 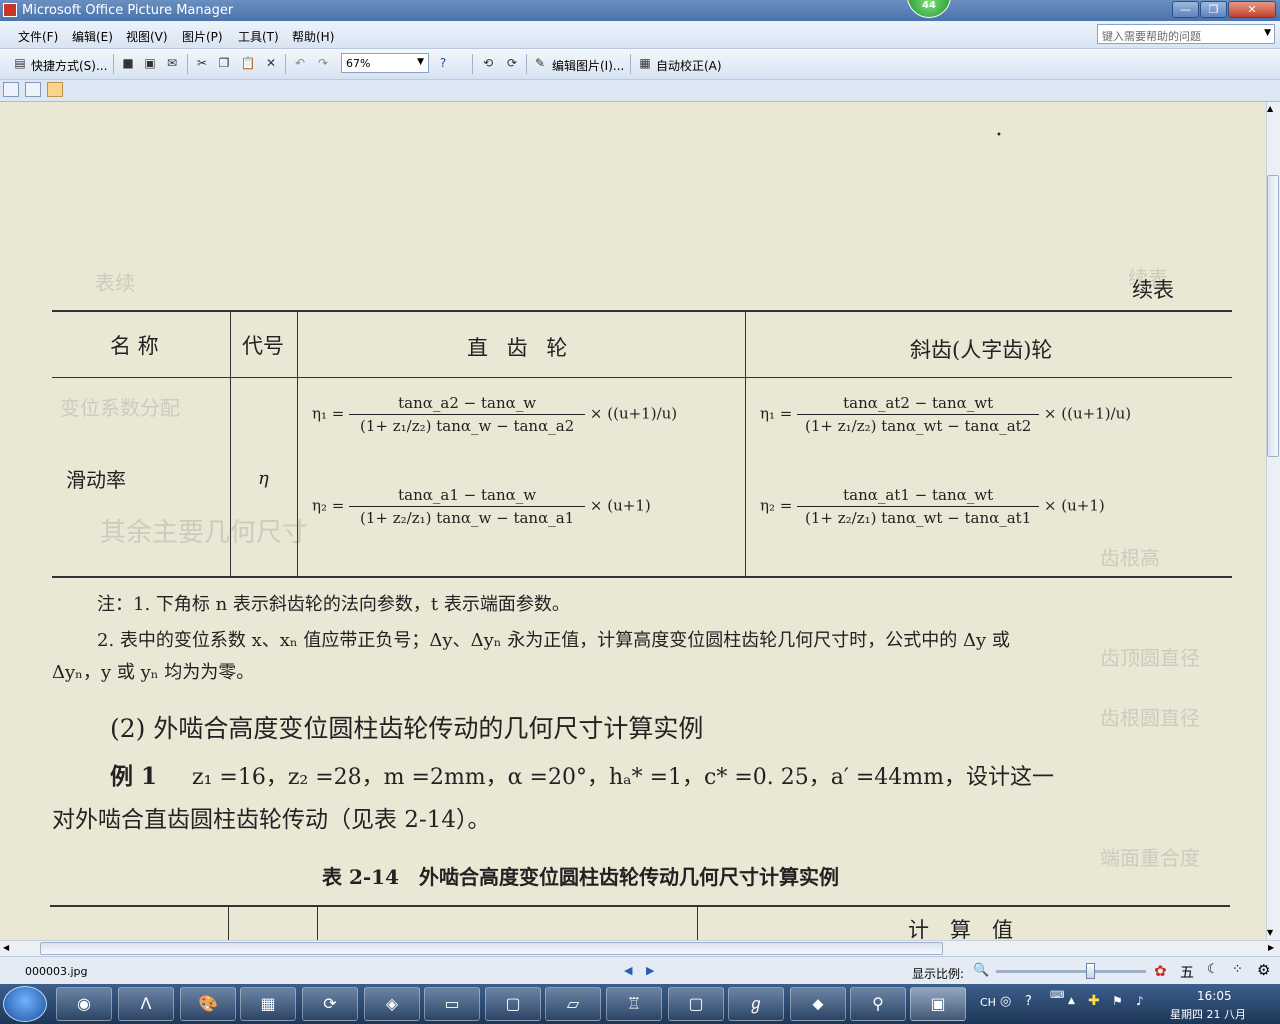 I want to click on cut-icon: ✂, so click(x=202, y=63).